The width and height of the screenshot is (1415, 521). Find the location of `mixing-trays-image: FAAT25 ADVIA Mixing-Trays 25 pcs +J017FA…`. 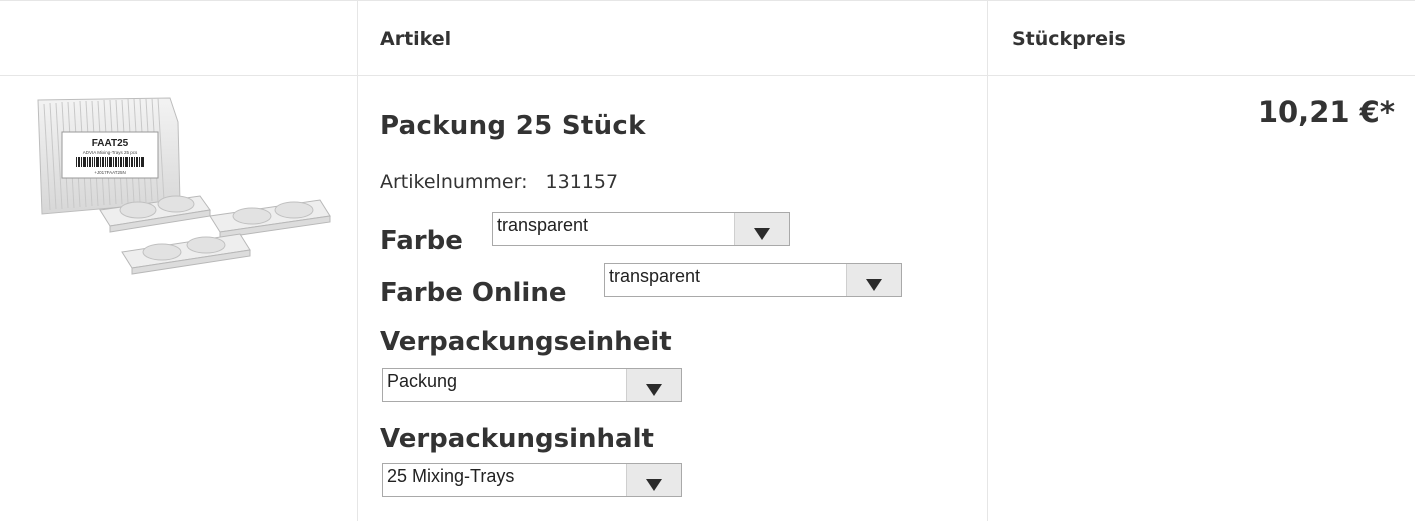

mixing-trays-image: FAAT25 ADVIA Mixing-Trays 25 pcs +J017FA… is located at coordinates (184, 186).